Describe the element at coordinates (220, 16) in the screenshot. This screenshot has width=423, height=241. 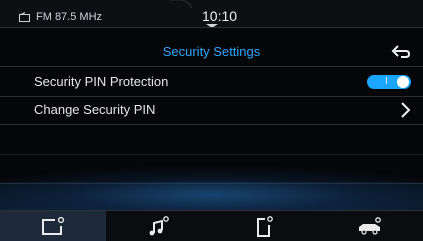
I see `clock: 10:10` at that location.